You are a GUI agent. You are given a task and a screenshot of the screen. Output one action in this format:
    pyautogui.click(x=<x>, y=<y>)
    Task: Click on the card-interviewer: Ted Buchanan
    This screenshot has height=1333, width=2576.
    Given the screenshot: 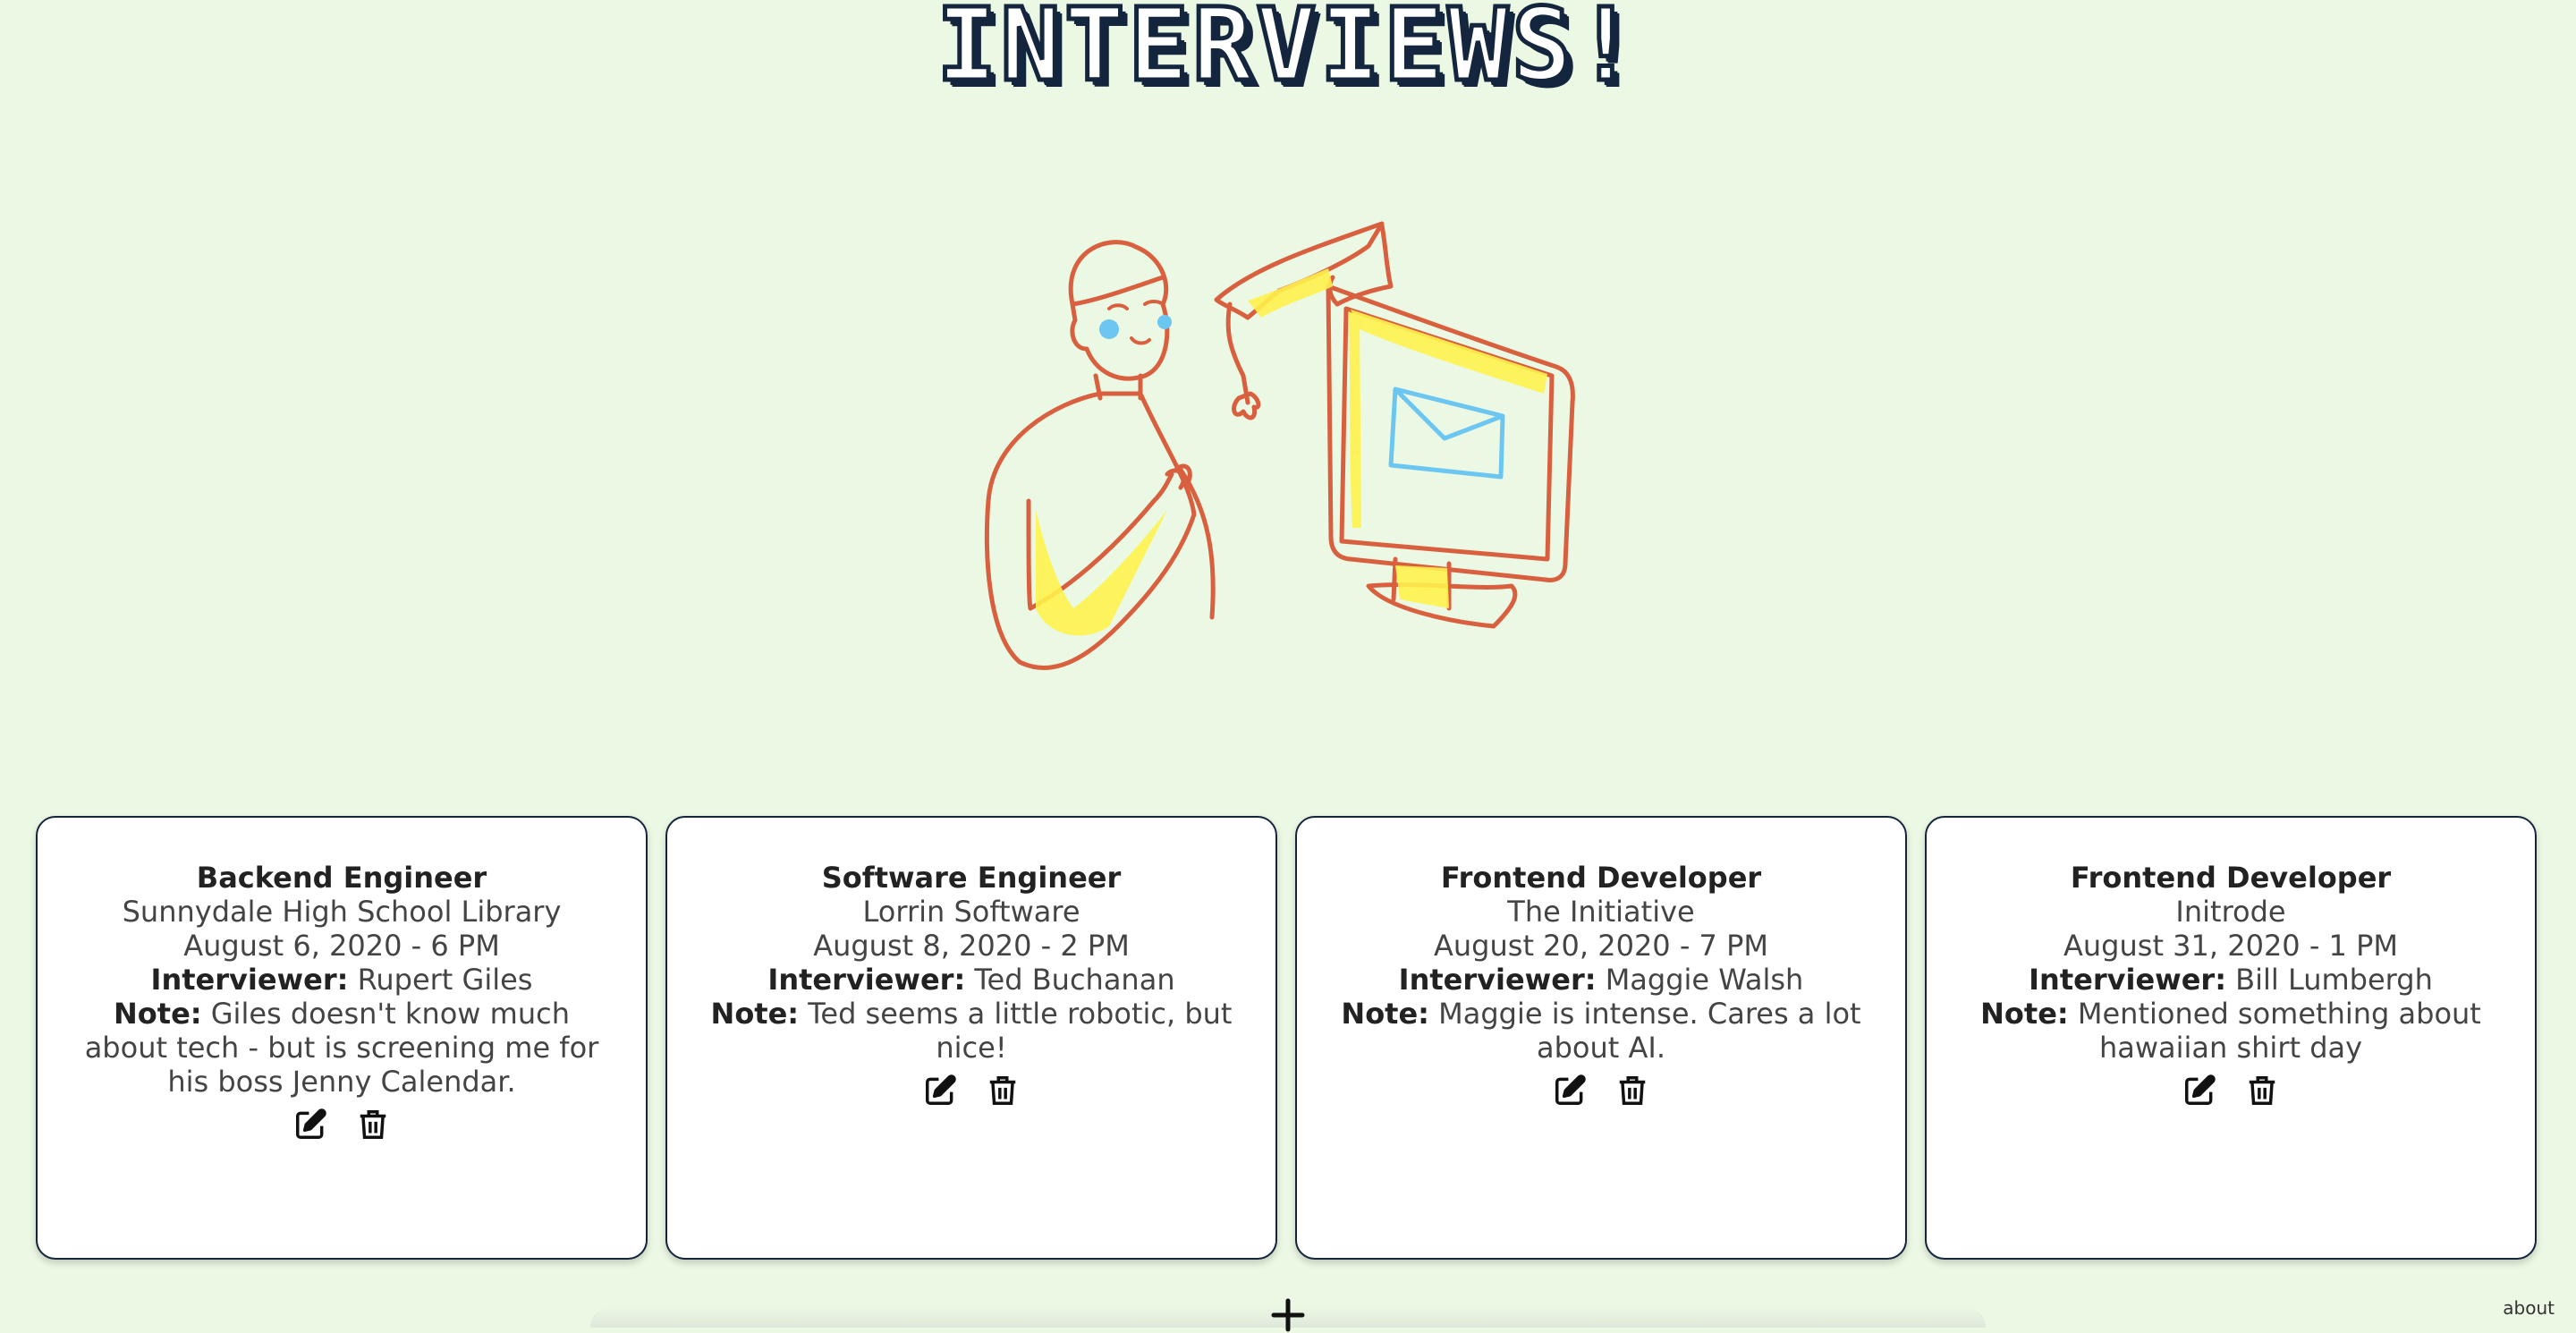 What is the action you would take?
    pyautogui.click(x=1074, y=980)
    